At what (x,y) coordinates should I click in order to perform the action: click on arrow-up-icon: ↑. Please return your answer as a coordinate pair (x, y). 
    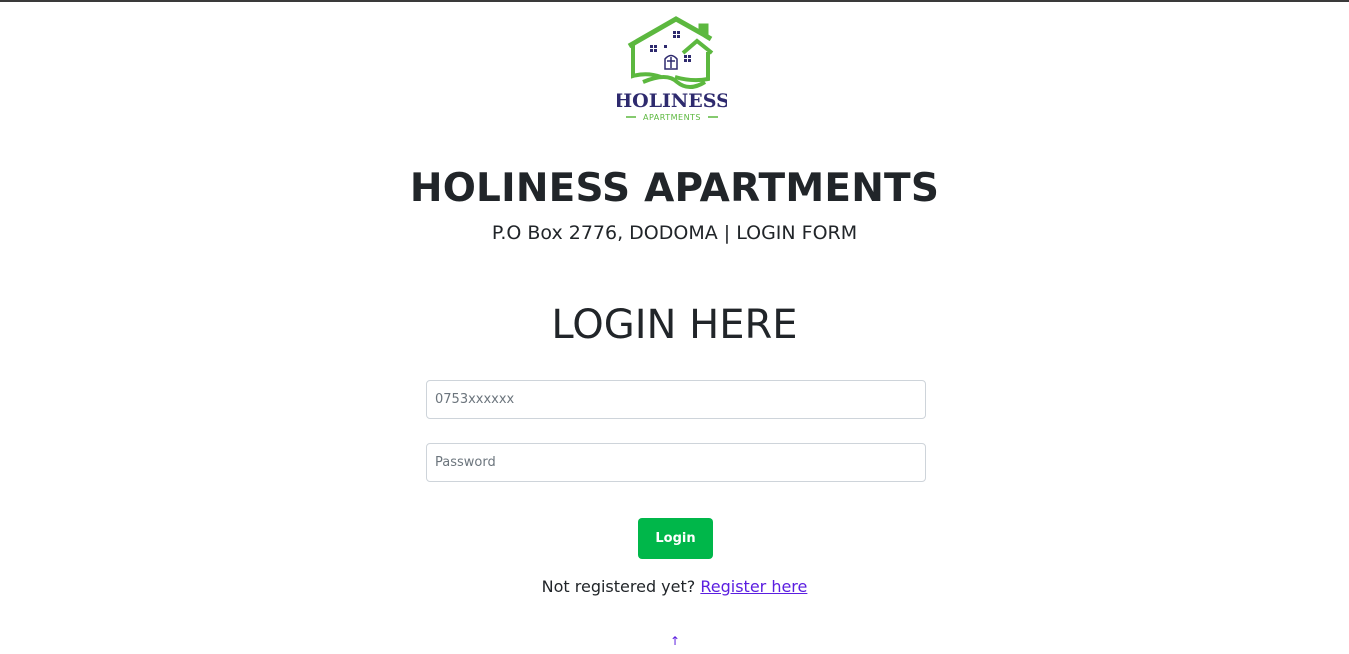
    Looking at the image, I should click on (675, 641).